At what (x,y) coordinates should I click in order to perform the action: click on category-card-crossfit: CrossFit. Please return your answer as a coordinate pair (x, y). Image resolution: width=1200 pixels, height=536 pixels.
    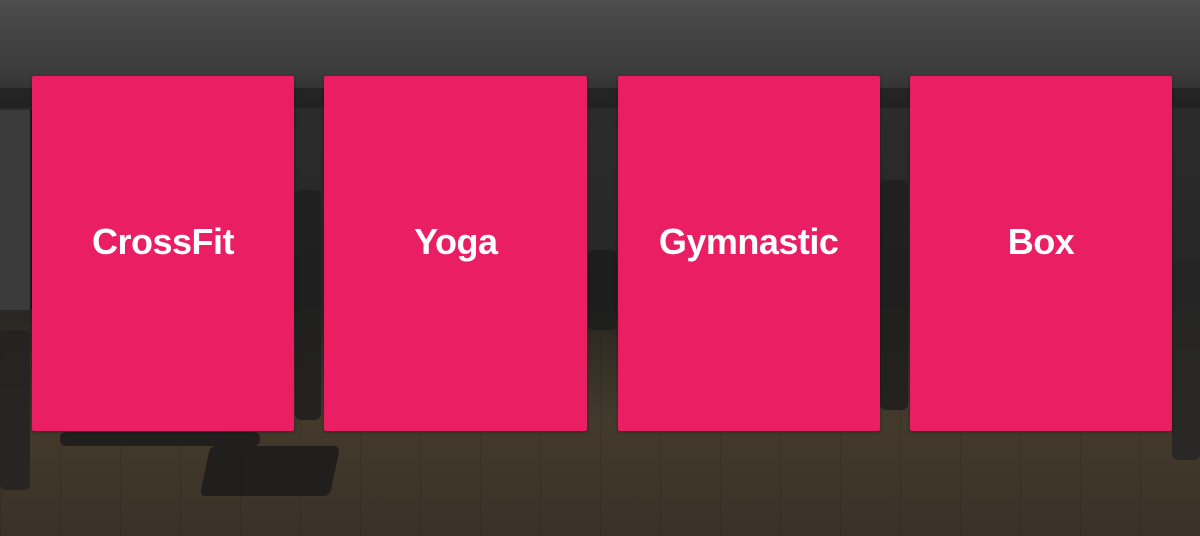
    Looking at the image, I should click on (163, 253).